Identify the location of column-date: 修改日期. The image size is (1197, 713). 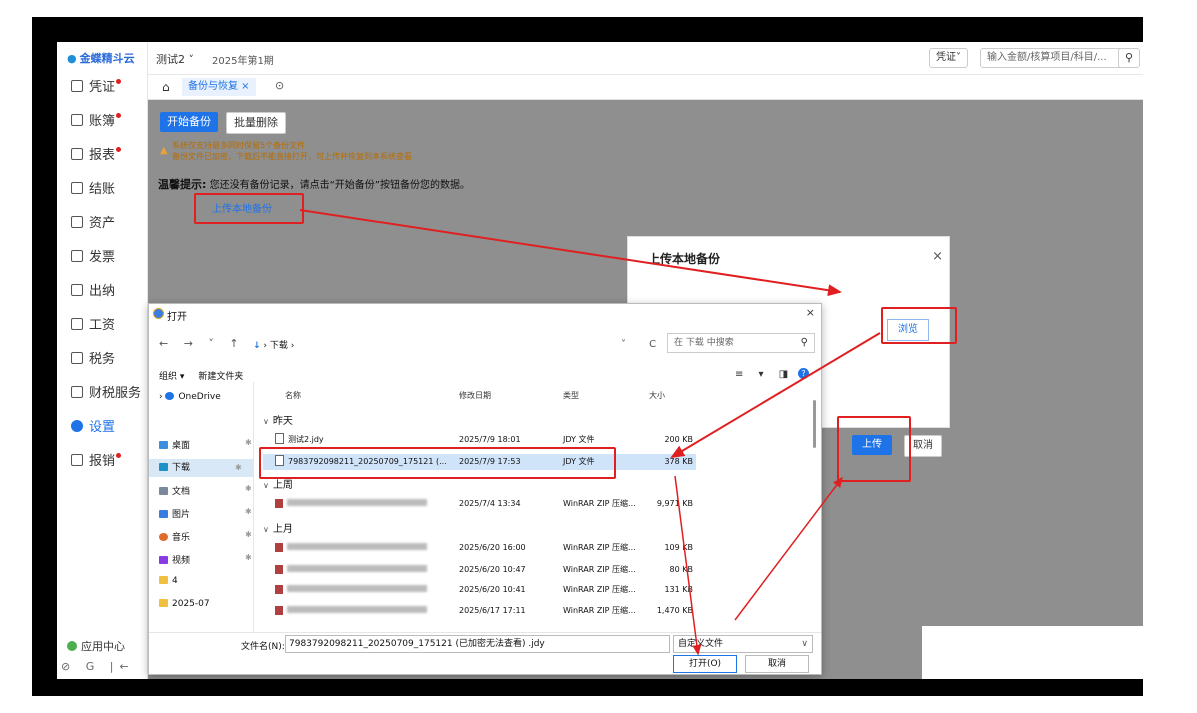
(475, 395).